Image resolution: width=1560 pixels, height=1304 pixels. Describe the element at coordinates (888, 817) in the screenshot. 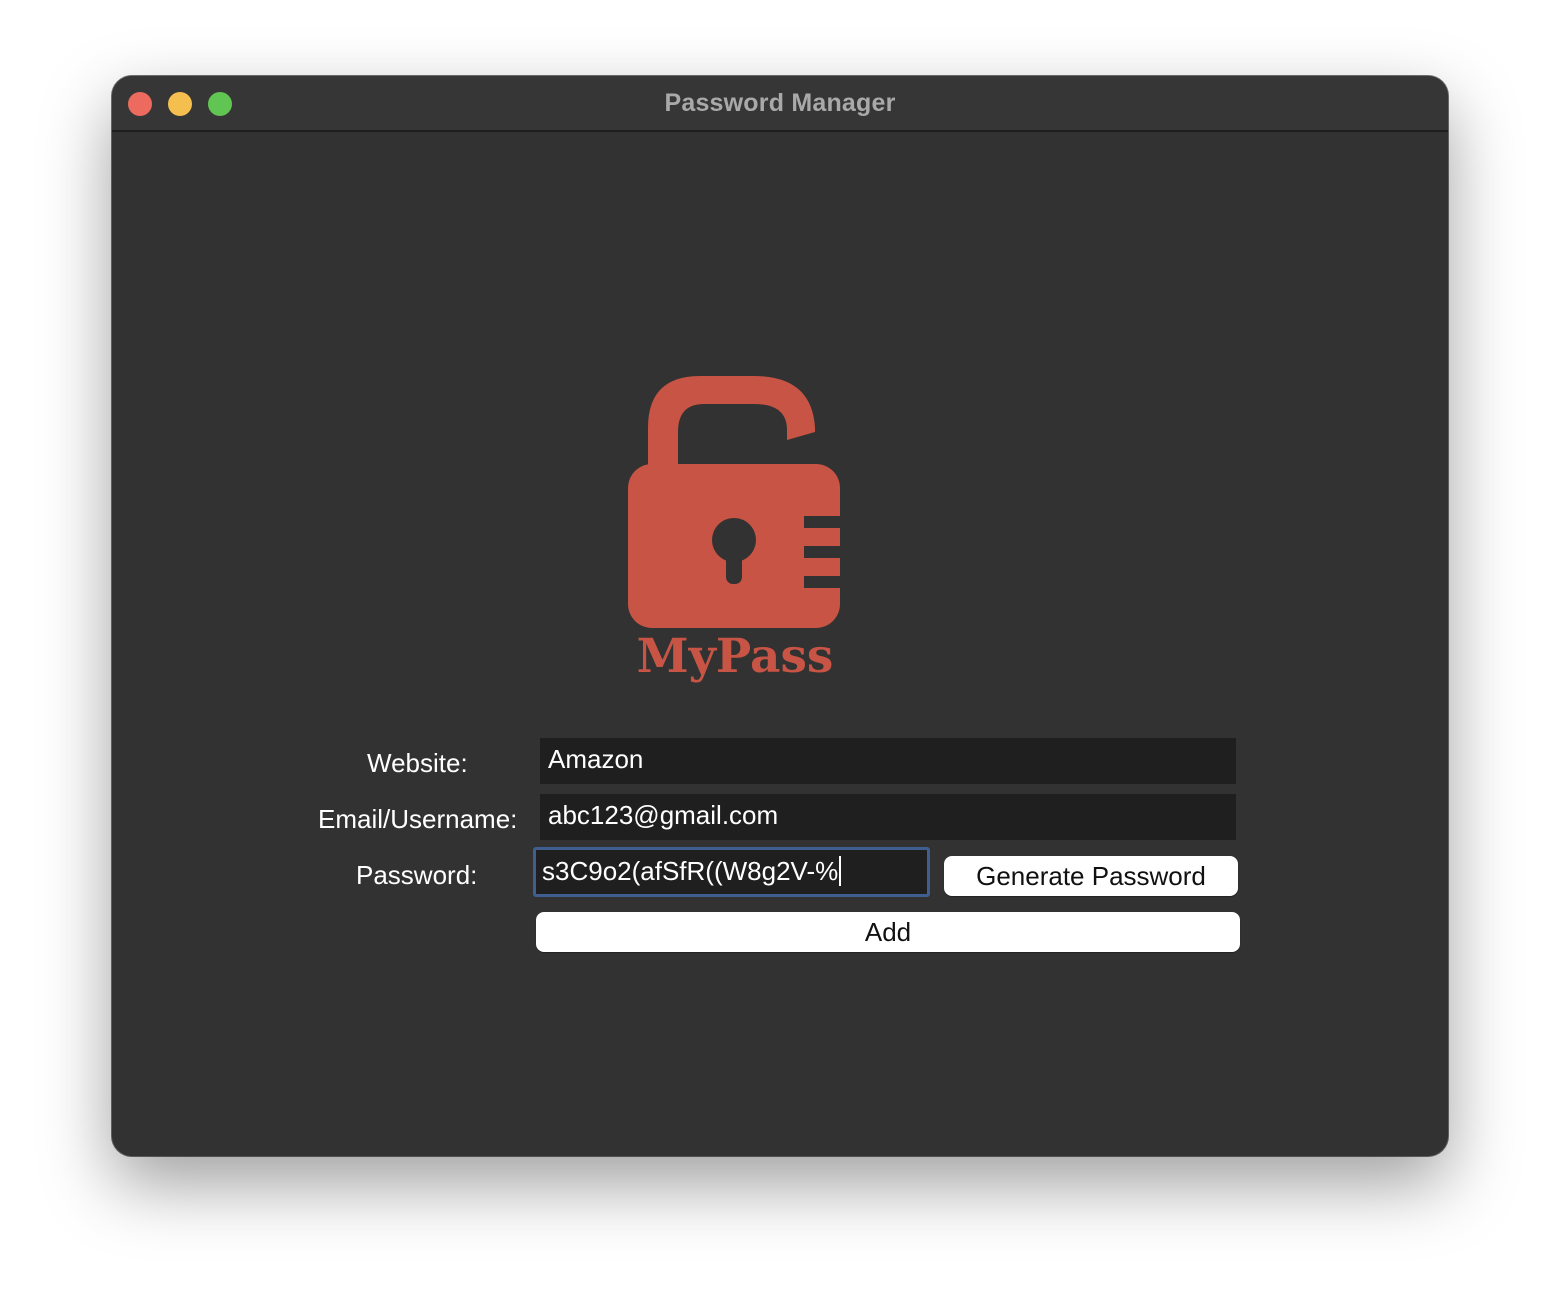

I see `email-input: abc123@gmail.com` at that location.